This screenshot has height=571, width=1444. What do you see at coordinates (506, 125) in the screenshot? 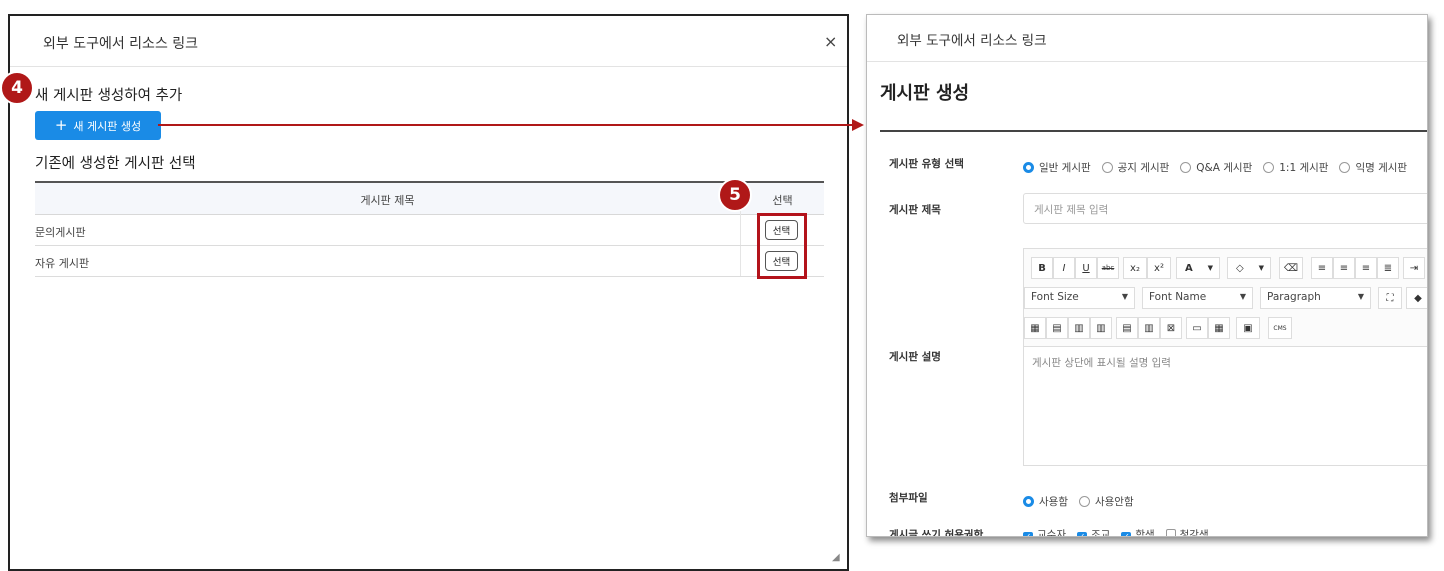
I see `arrow-connector` at bounding box center [506, 125].